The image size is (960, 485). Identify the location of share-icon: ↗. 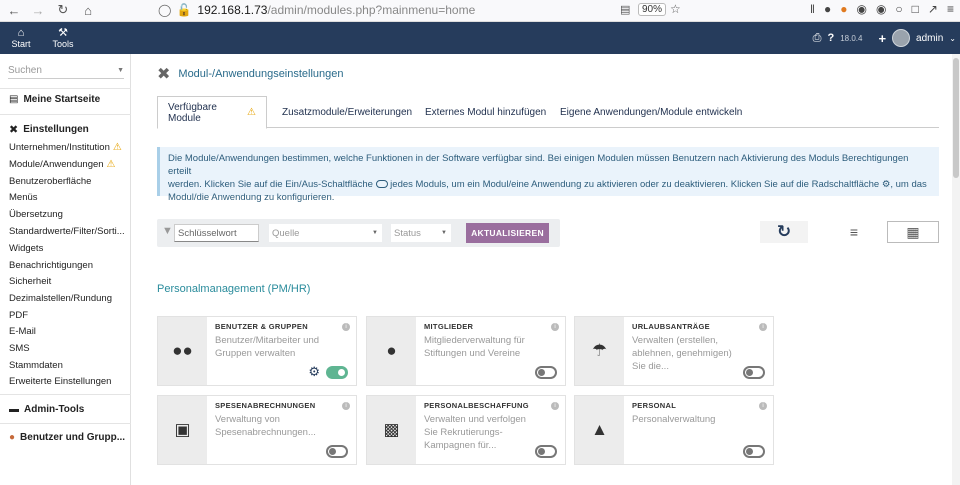
(933, 9).